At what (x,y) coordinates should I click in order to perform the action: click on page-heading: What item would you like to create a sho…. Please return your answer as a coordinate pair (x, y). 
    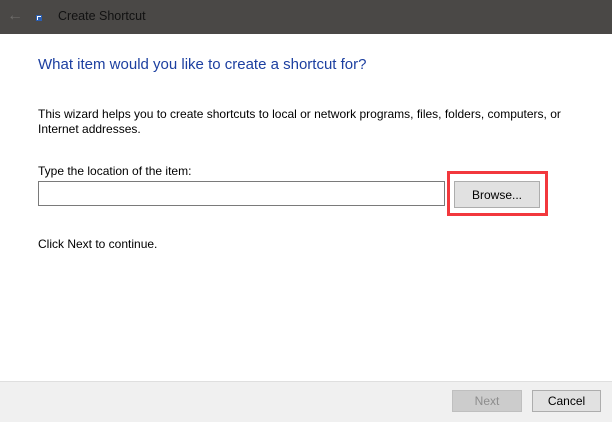
    Looking at the image, I should click on (202, 64).